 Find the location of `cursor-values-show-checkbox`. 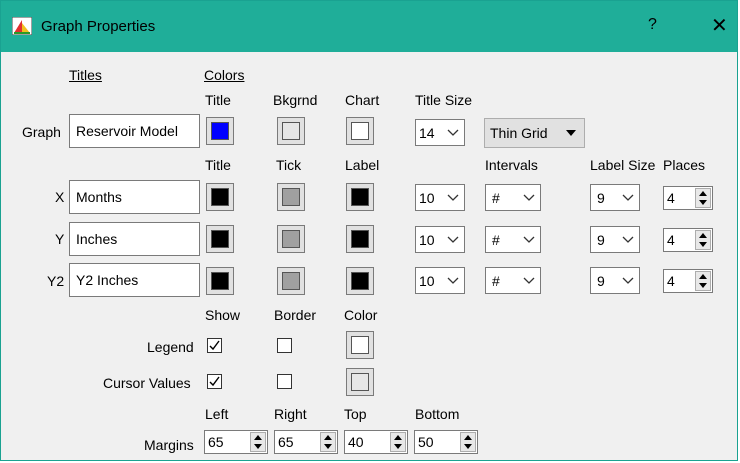

cursor-values-show-checkbox is located at coordinates (214, 381).